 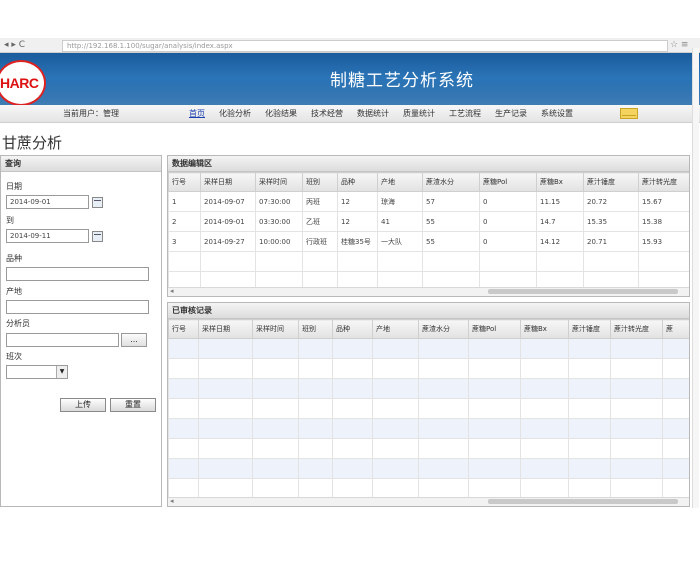 What do you see at coordinates (184, 241) in the screenshot?
I see `table-cell: 3` at bounding box center [184, 241].